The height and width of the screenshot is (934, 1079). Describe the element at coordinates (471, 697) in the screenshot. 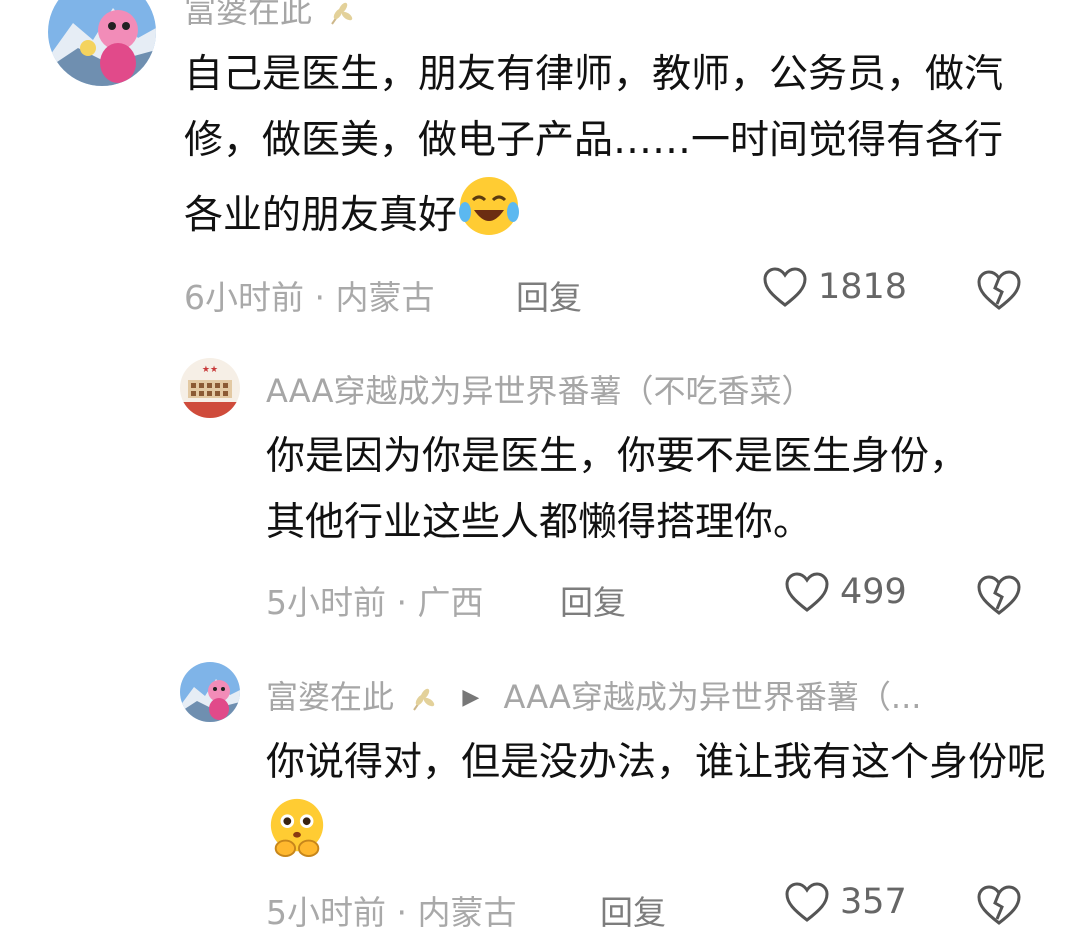

I see `reply-arrow-icon: ▶` at that location.